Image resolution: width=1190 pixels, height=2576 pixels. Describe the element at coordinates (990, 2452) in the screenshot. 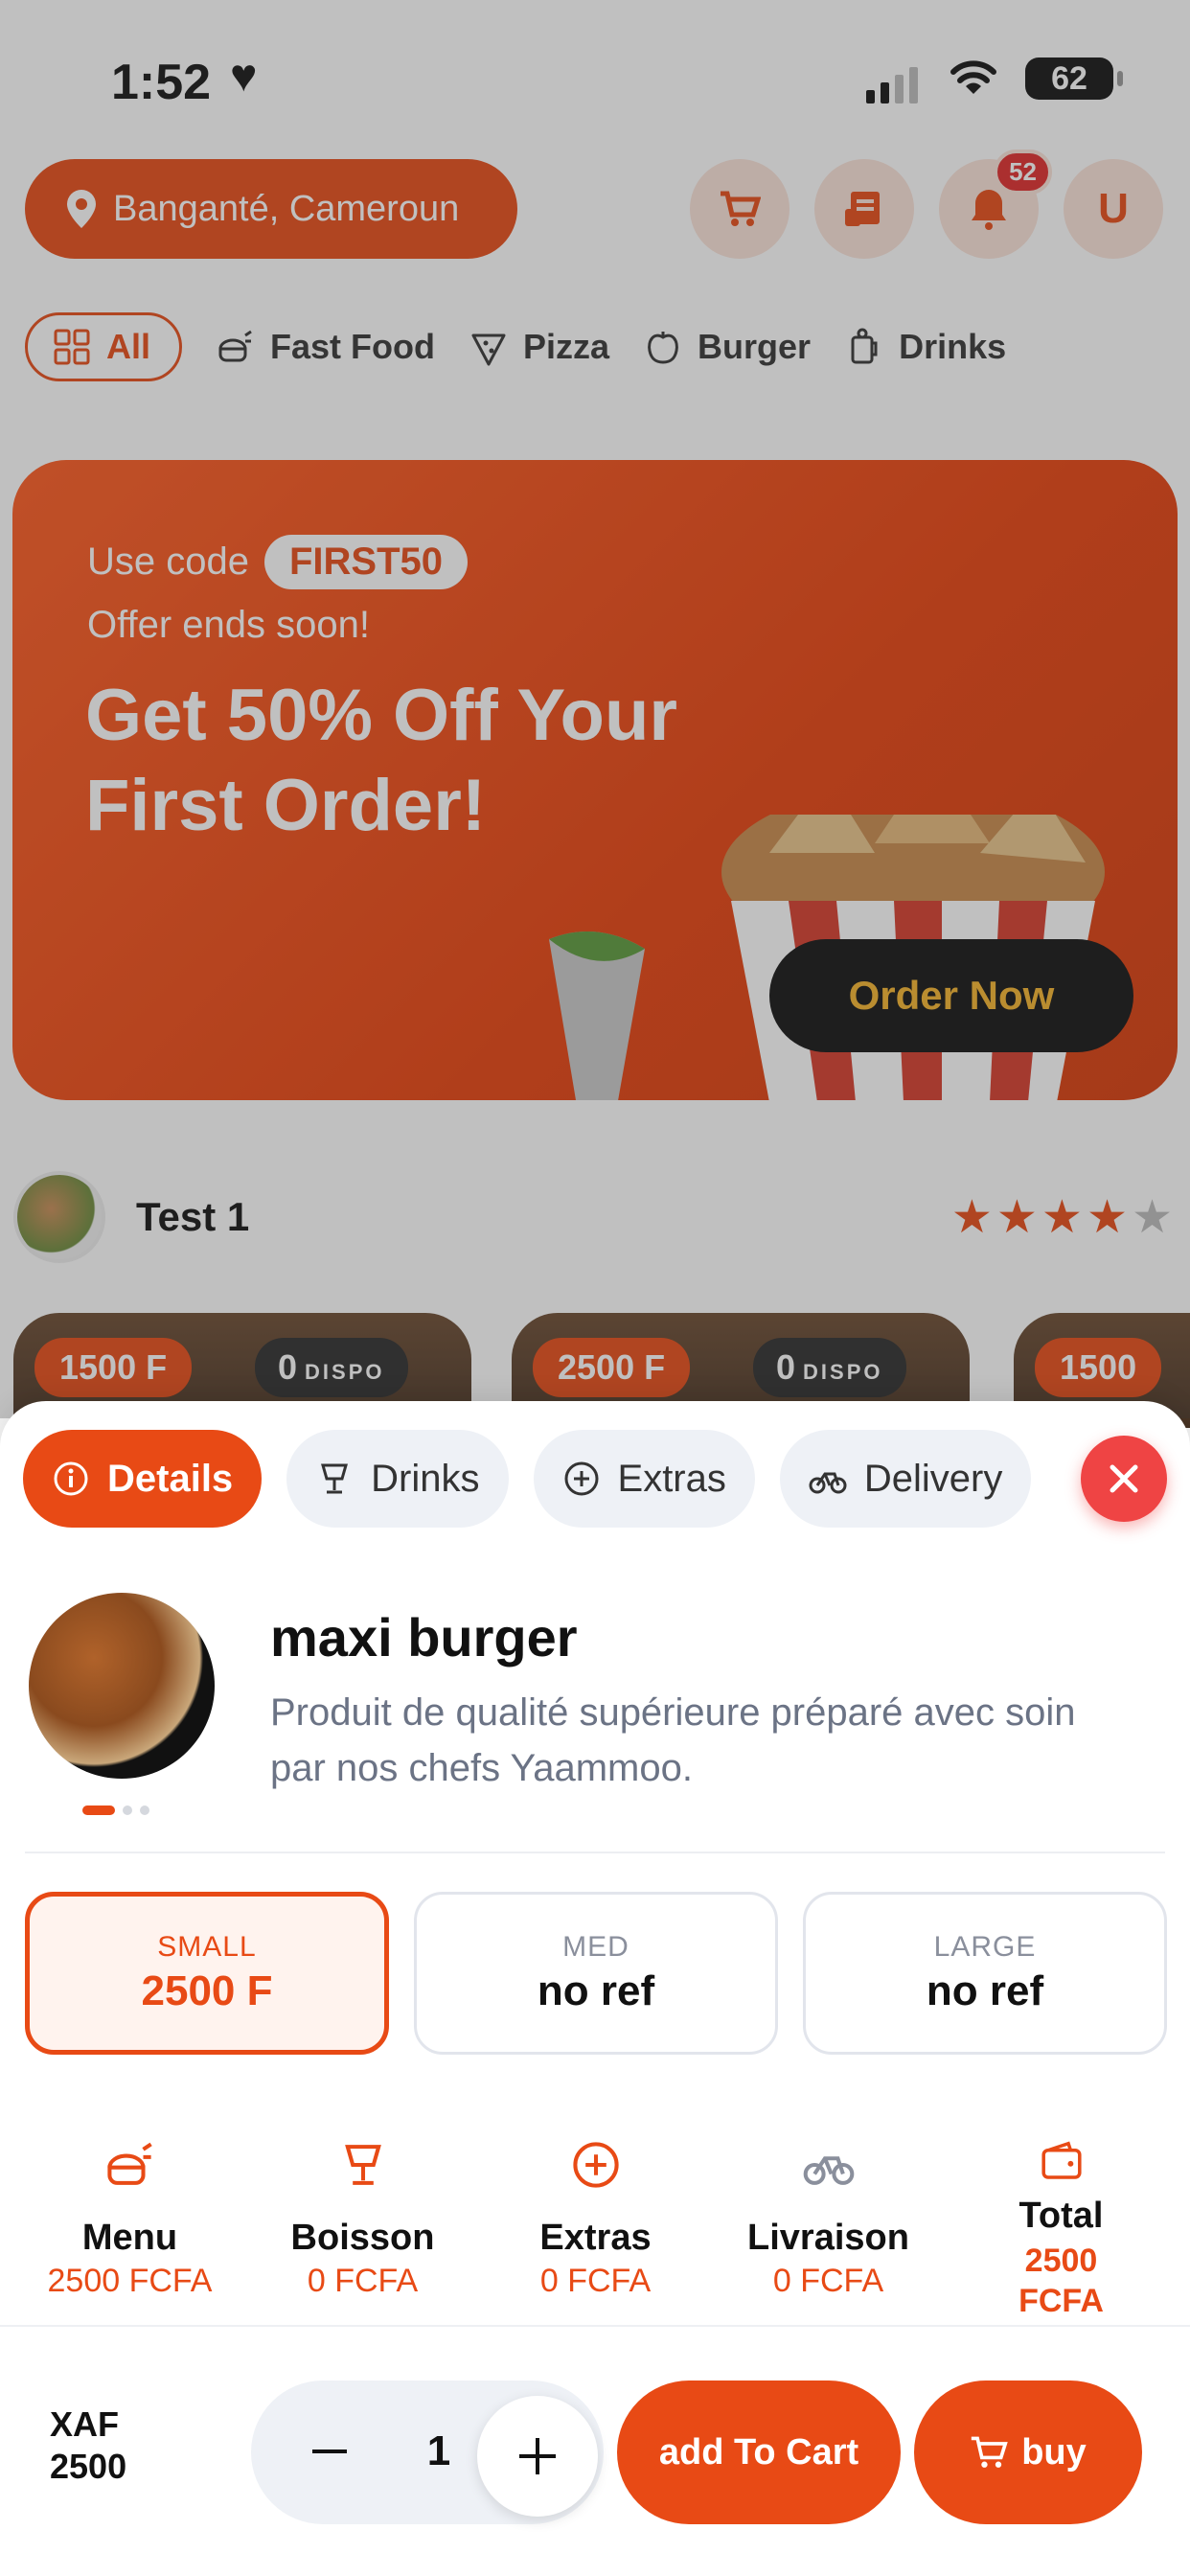

I see `cart-icon` at that location.